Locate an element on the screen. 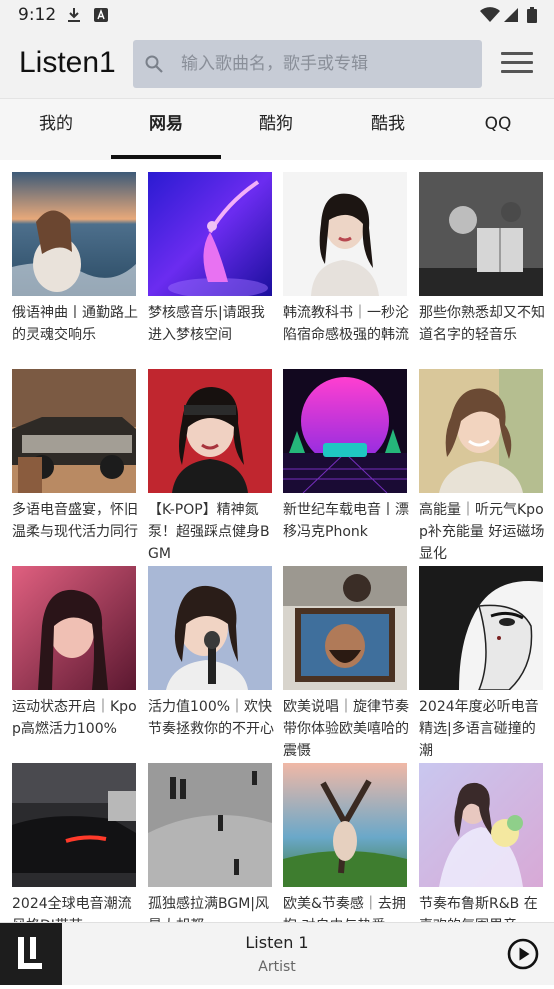 Image resolution: width=554 pixels, height=989 pixels. search-icon is located at coordinates (154, 64).